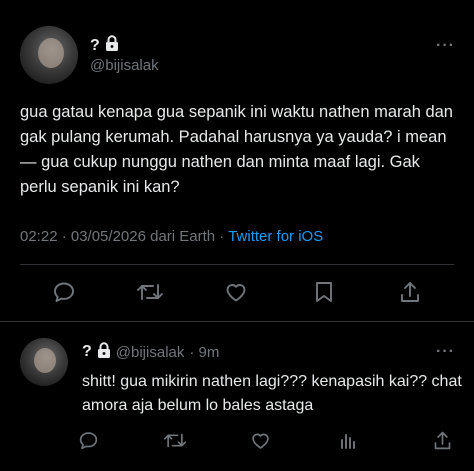 Image resolution: width=474 pixels, height=471 pixels. Describe the element at coordinates (49, 55) in the screenshot. I see `avatar` at that location.